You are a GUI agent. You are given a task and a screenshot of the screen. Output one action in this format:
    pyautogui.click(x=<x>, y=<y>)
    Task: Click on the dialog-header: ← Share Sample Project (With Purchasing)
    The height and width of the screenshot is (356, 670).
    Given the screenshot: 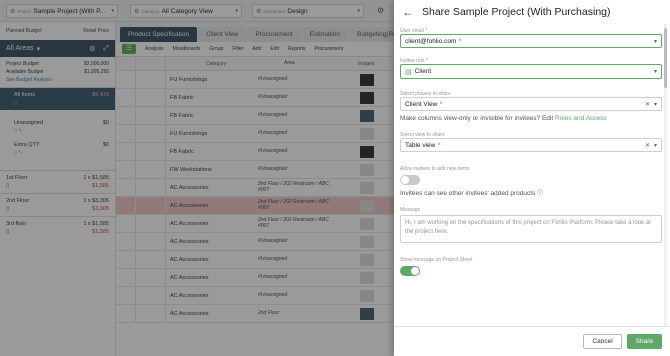 What is the action you would take?
    pyautogui.click(x=532, y=12)
    